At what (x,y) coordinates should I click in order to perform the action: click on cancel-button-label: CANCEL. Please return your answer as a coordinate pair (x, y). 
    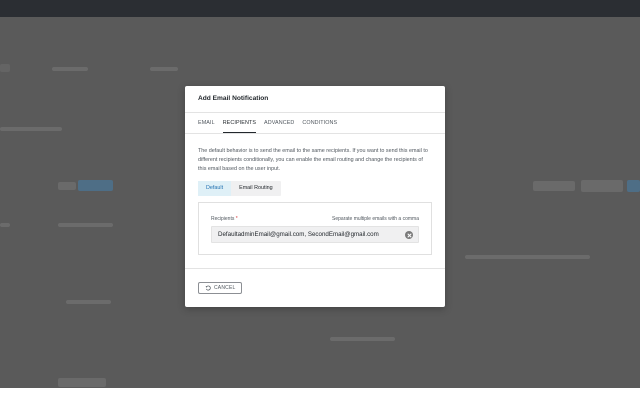
    Looking at the image, I should click on (225, 288).